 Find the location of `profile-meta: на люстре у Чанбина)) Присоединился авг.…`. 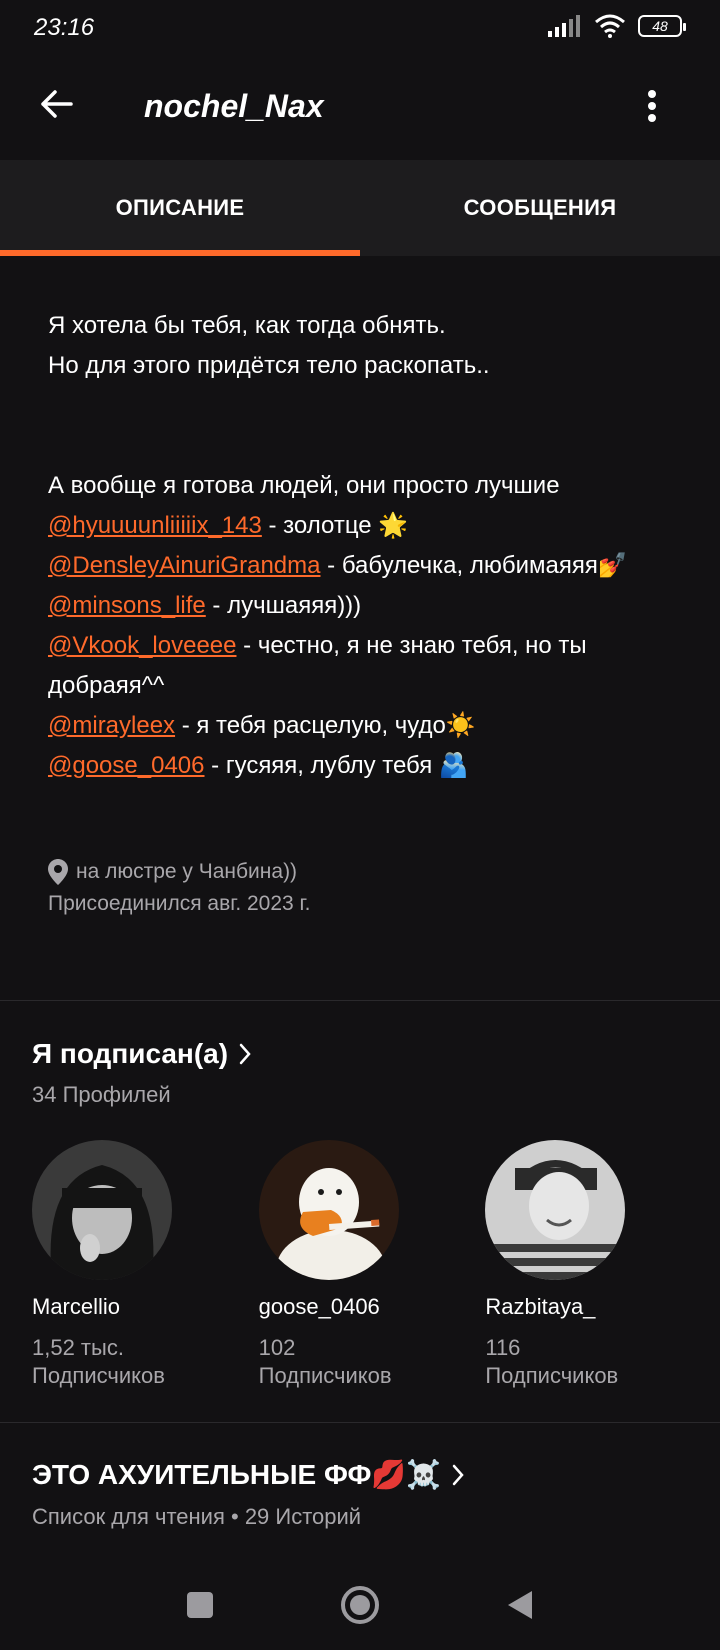

profile-meta: на люстре у Чанбина)) Присоединился авг.… is located at coordinates (179, 888).